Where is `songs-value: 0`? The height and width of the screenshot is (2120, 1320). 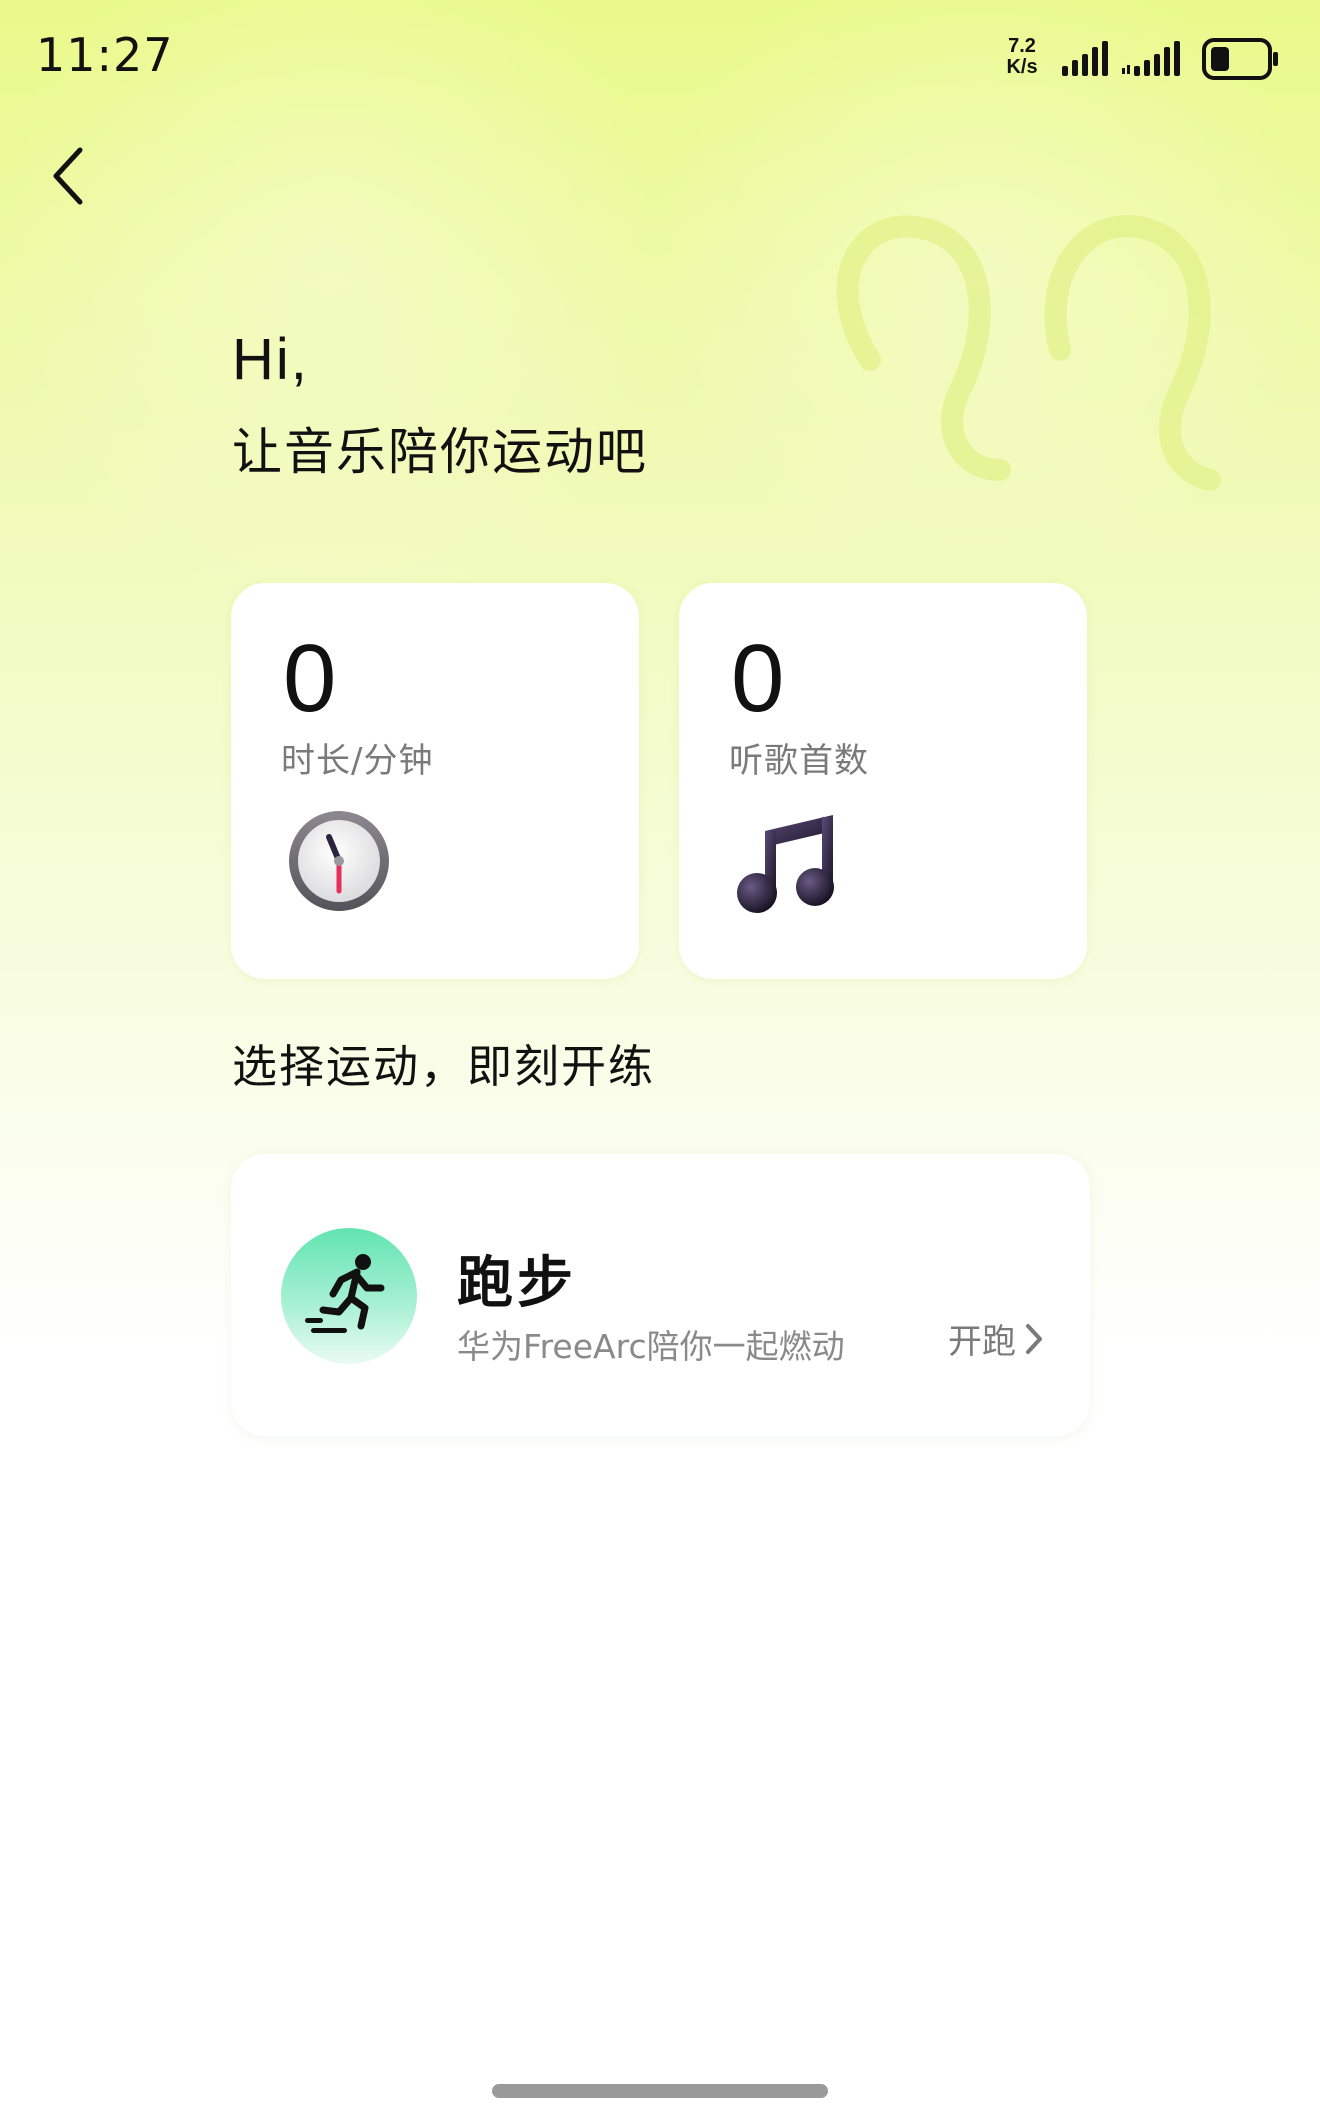 songs-value: 0 is located at coordinates (758, 678).